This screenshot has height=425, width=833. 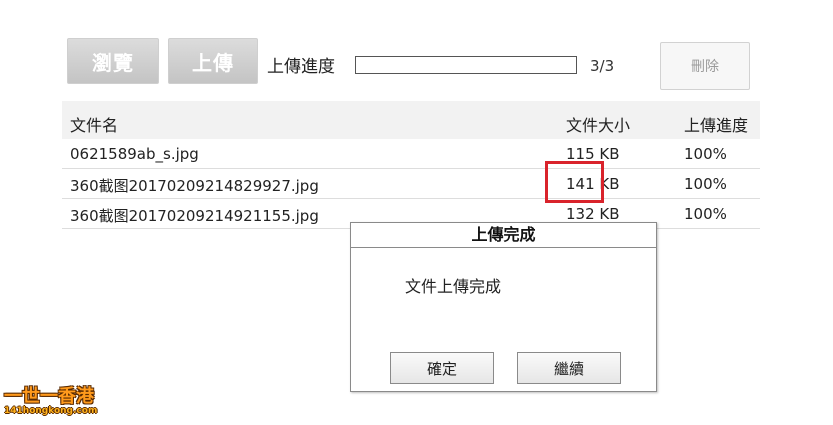 What do you see at coordinates (716, 125) in the screenshot?
I see `header-progress: 上傳進度` at bounding box center [716, 125].